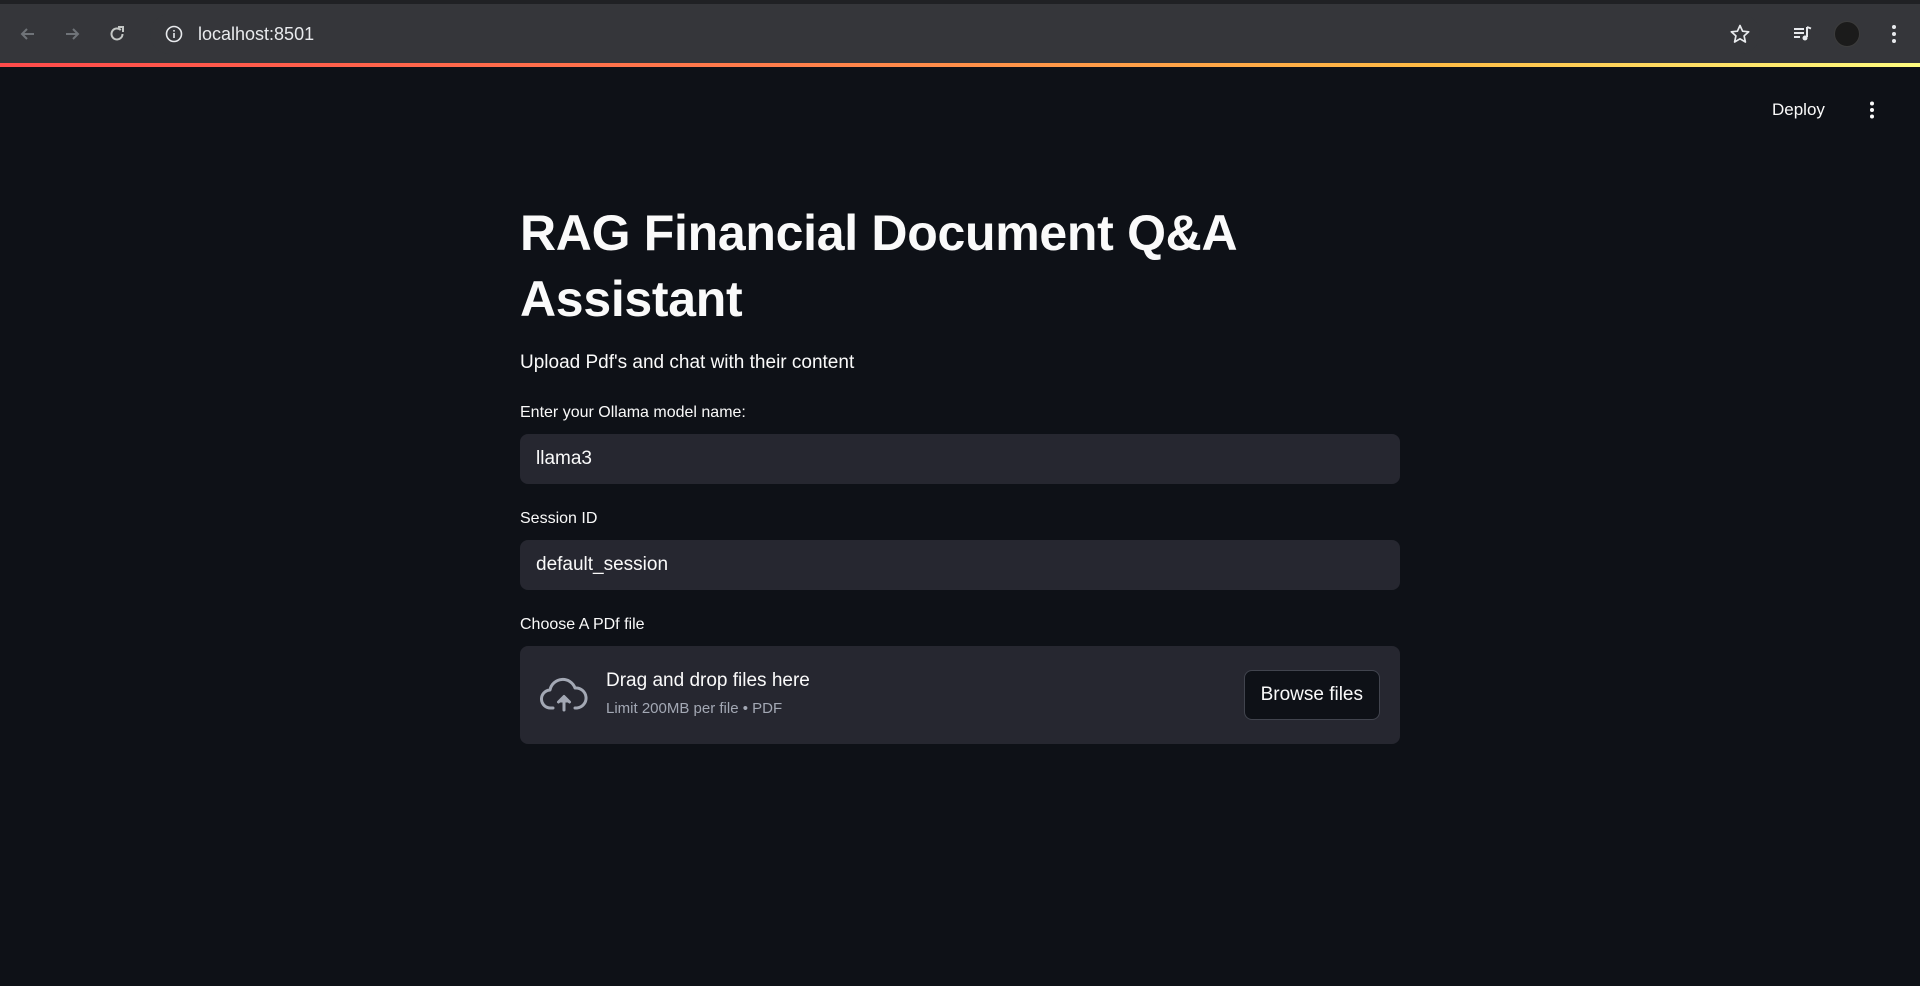 This screenshot has width=1920, height=986. Describe the element at coordinates (256, 33) in the screenshot. I see `url-text: localhost:8501` at that location.